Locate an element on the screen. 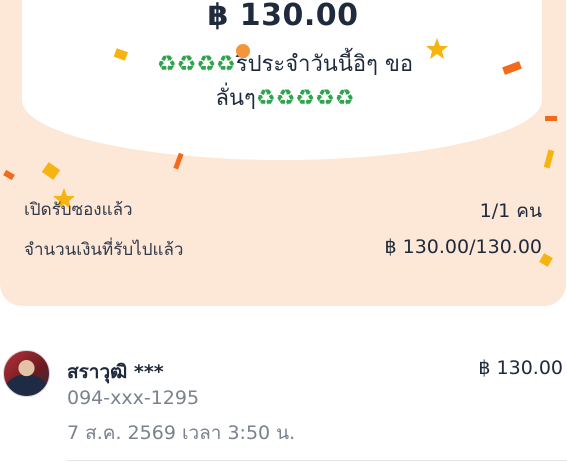 This screenshot has height=462, width=567. avatar is located at coordinates (26, 373).